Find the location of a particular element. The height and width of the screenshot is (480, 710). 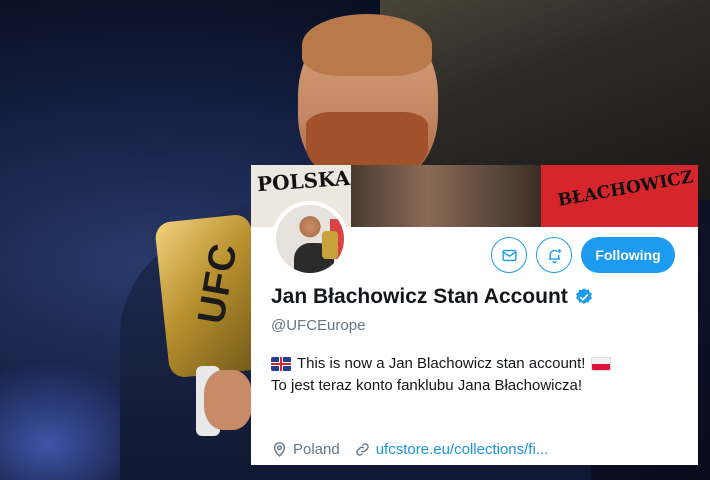

fighter-hair is located at coordinates (367, 45).